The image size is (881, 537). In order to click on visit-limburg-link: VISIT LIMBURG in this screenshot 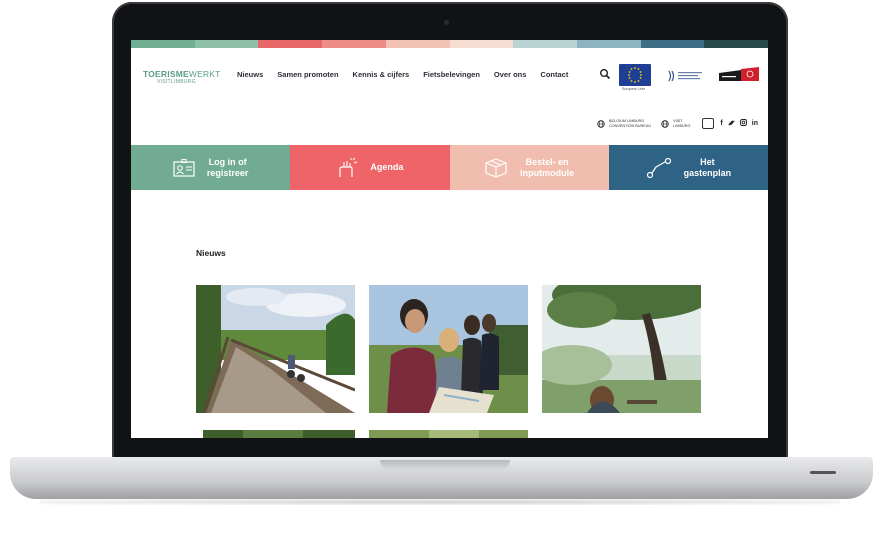, I will do `click(675, 123)`.